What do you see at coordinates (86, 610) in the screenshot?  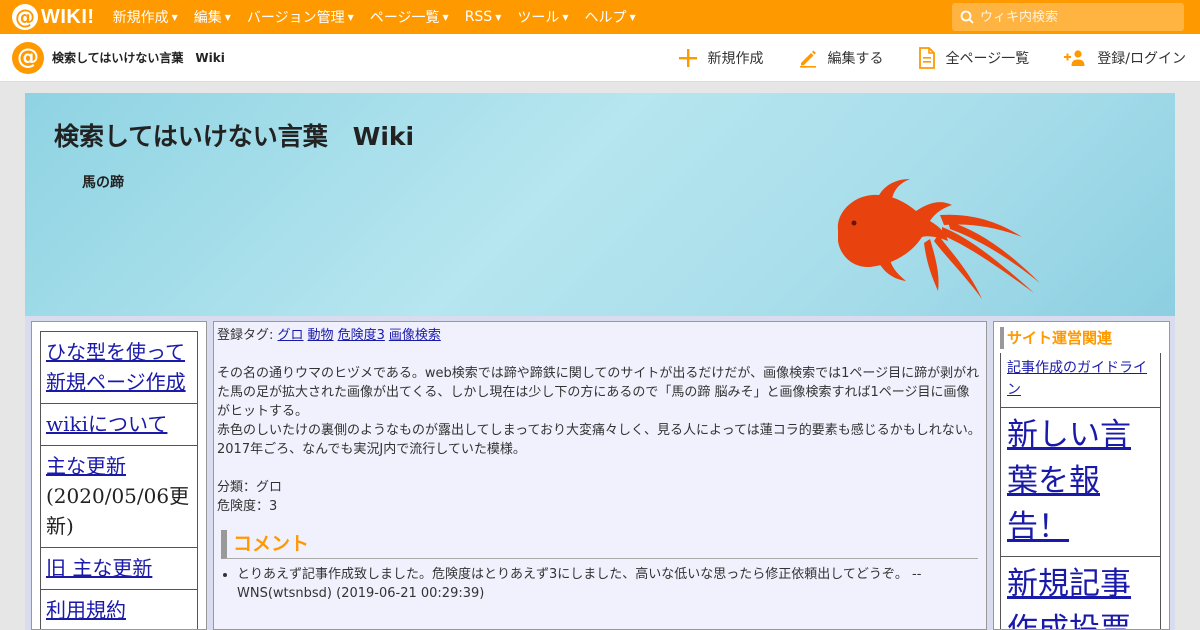 I see `sidebar-link-terms: 利用規約` at bounding box center [86, 610].